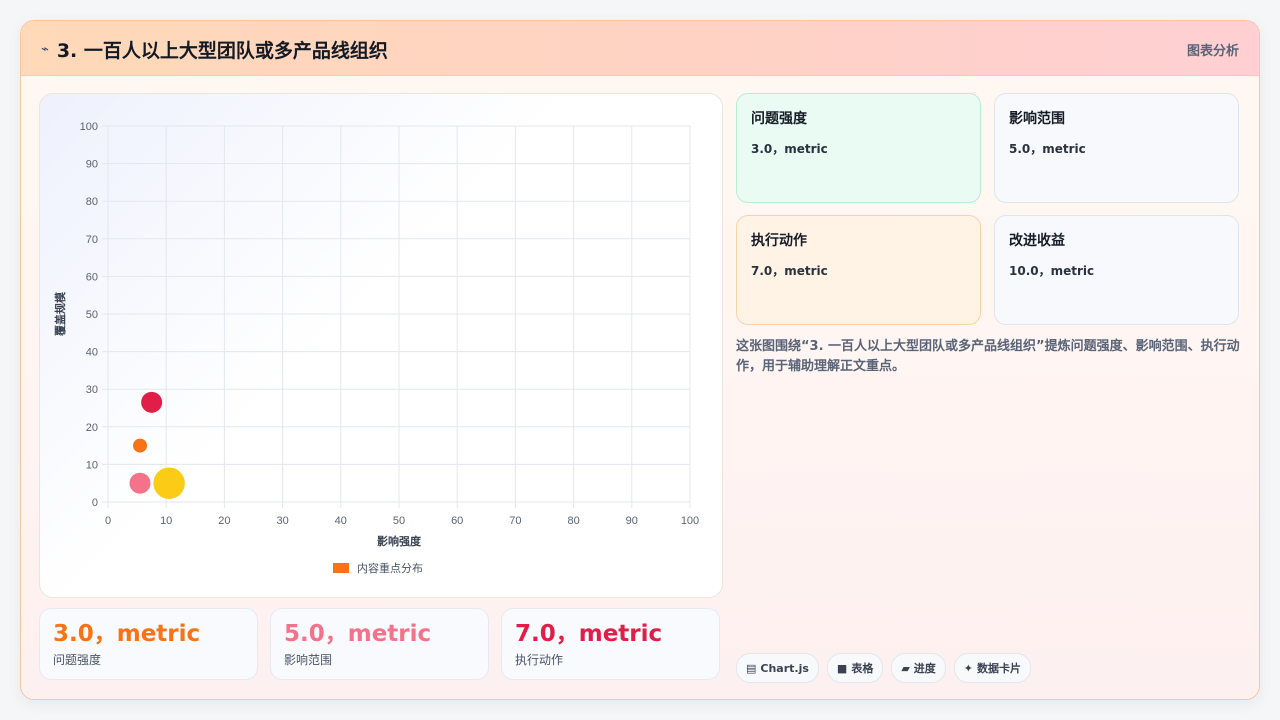 Image resolution: width=1280 pixels, height=720 pixels. What do you see at coordinates (89, 127) in the screenshot?
I see `y-tick-label: 100` at bounding box center [89, 127].